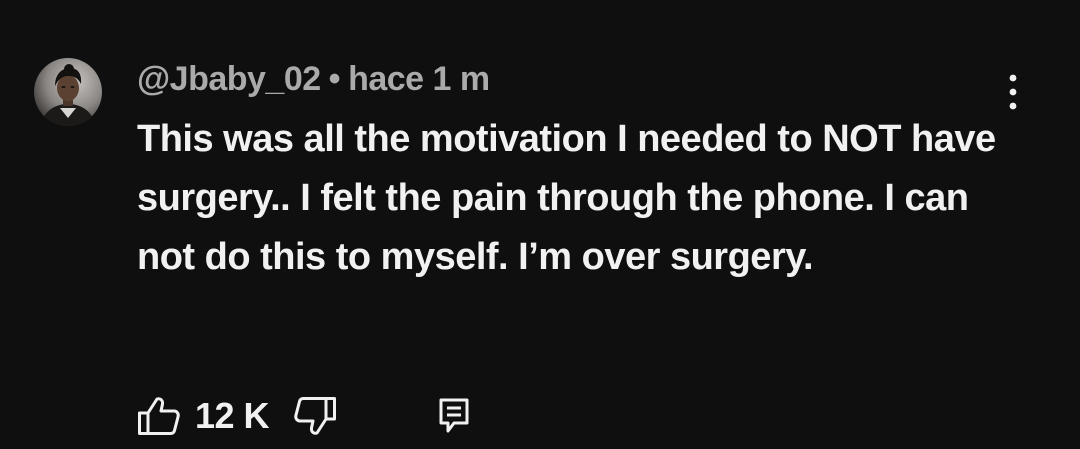 The image size is (1080, 449). What do you see at coordinates (229, 79) in the screenshot?
I see `author-name: @Jbaby_02` at bounding box center [229, 79].